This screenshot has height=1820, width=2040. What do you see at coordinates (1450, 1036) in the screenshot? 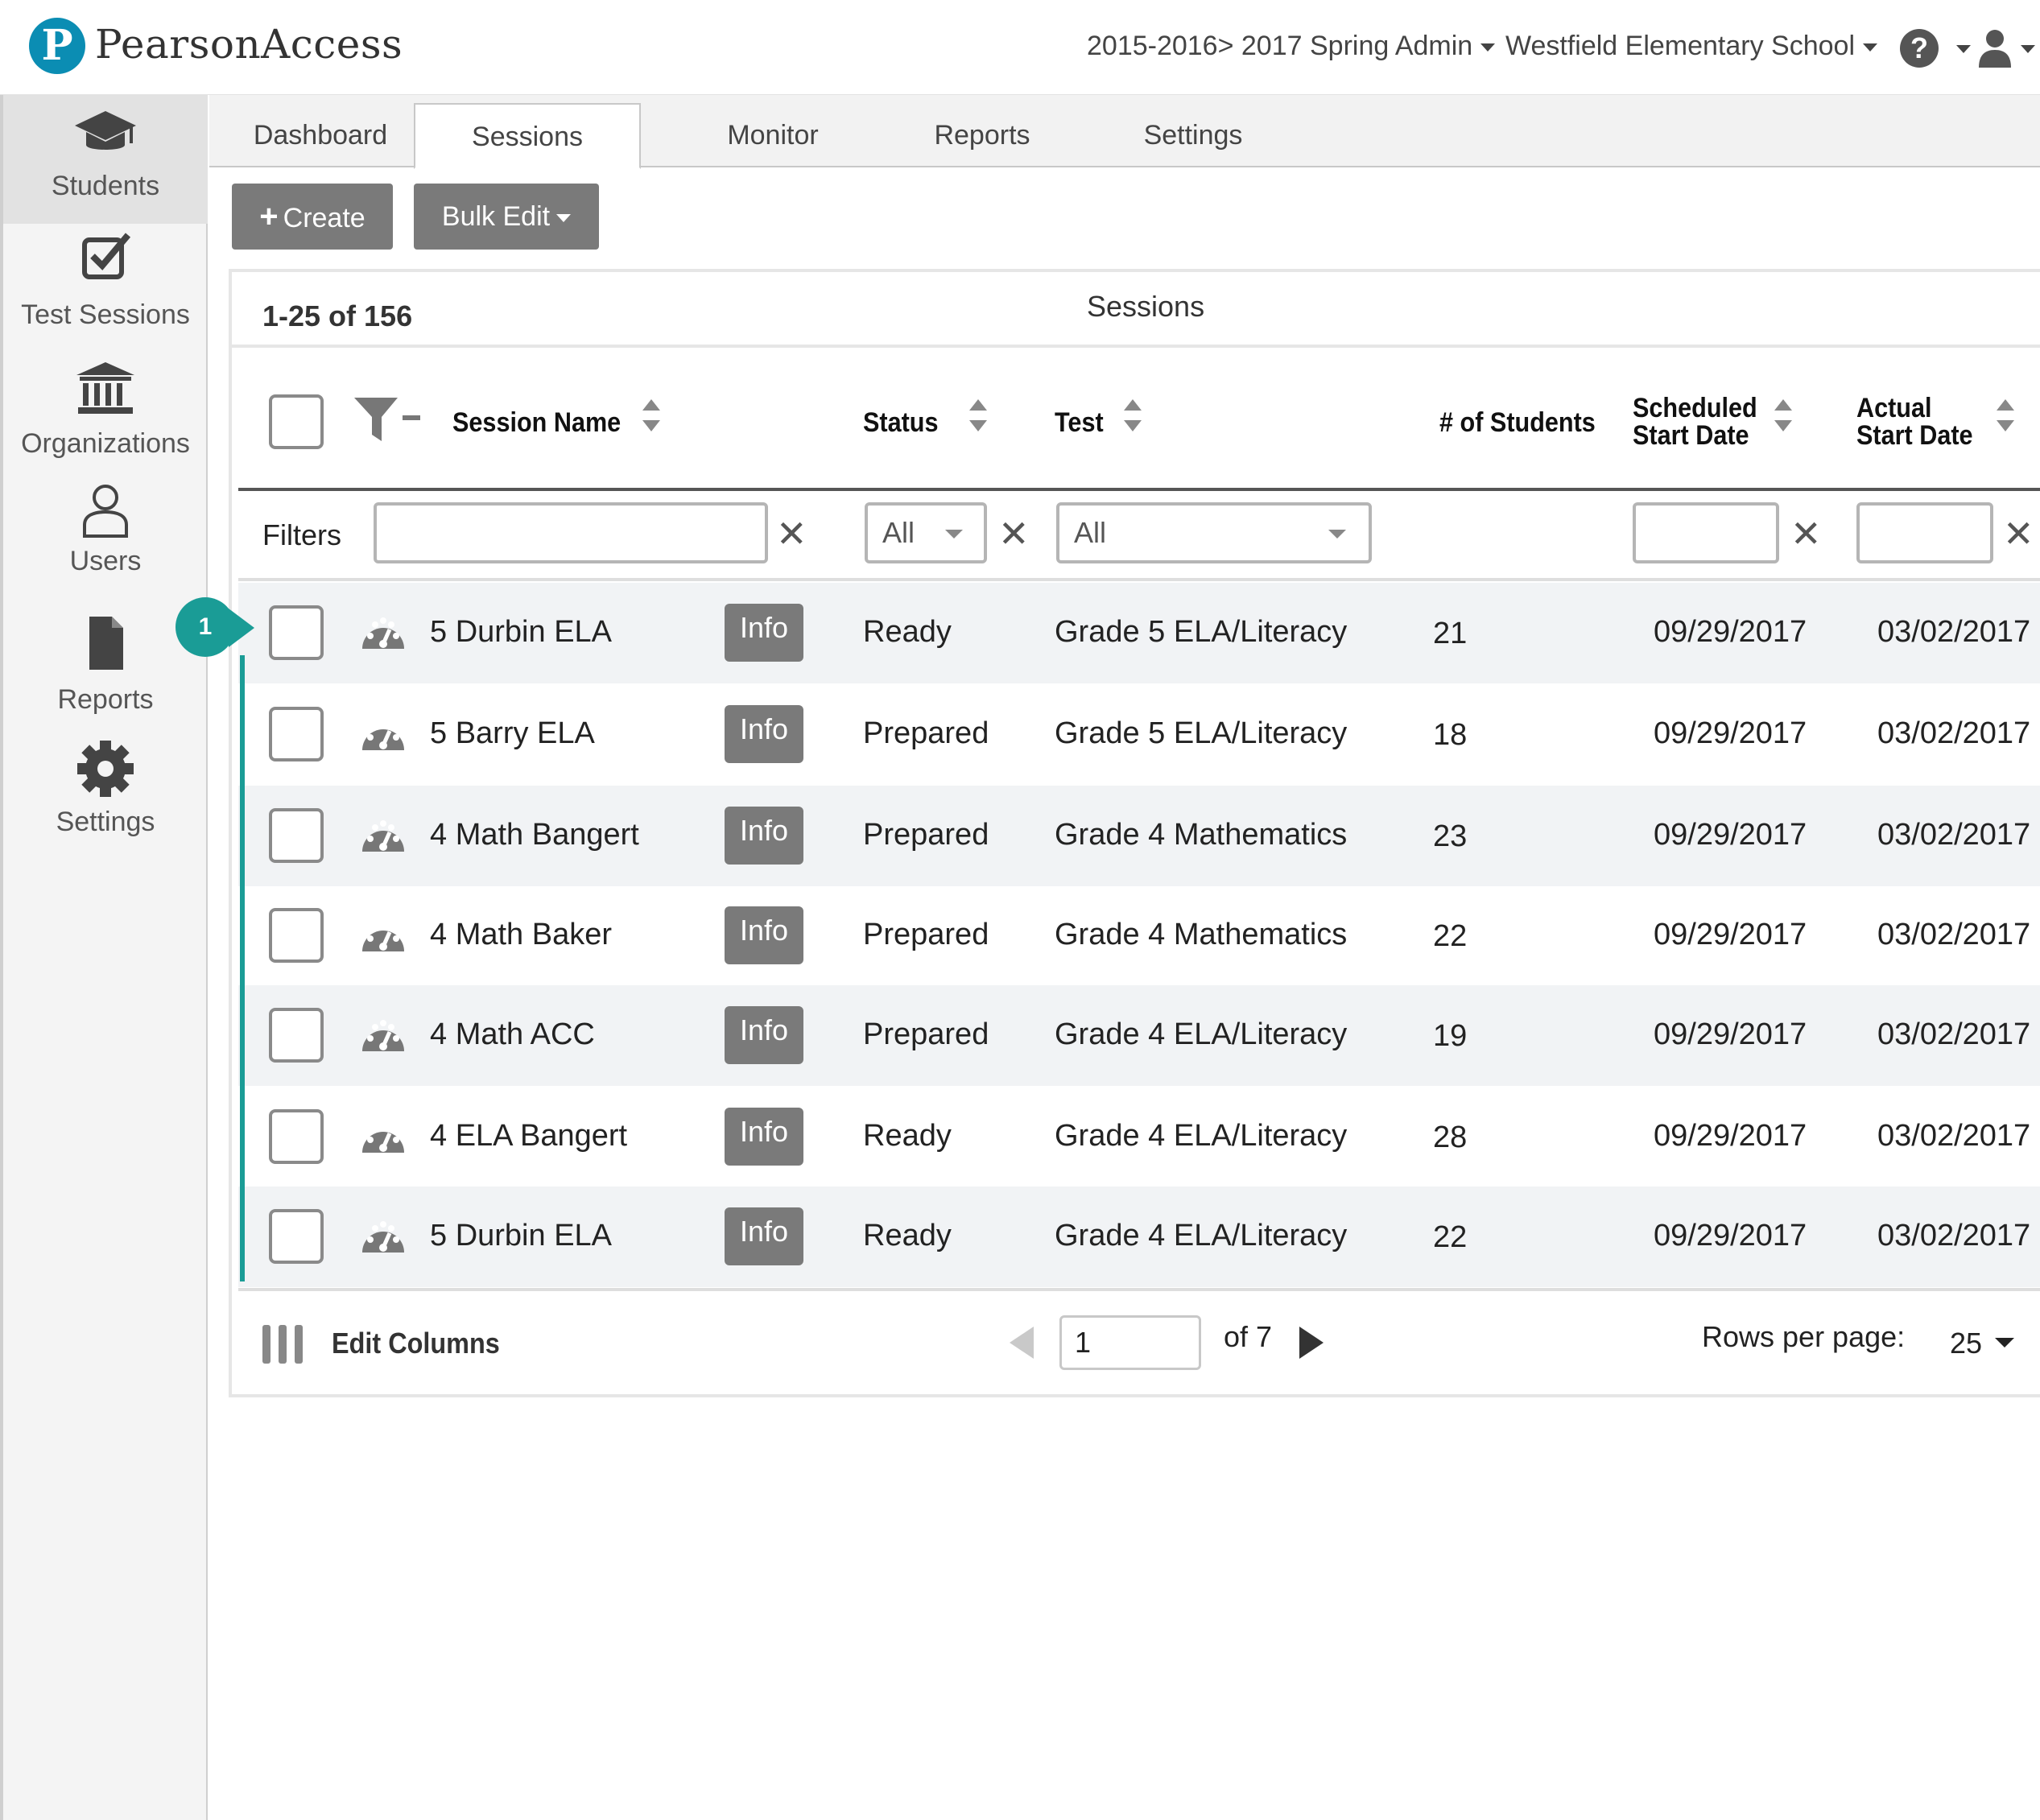
I see `students-count-cell: 19` at bounding box center [1450, 1036].